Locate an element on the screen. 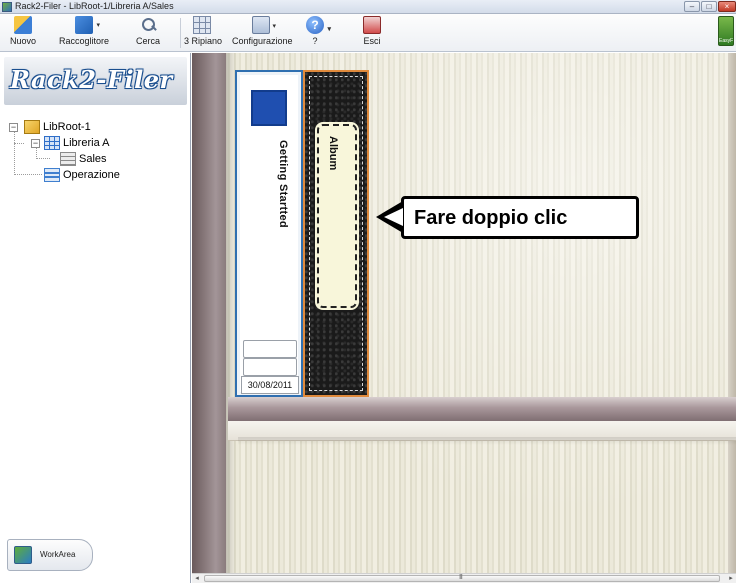  app-logo: Rack2-Filer is located at coordinates (91, 79).